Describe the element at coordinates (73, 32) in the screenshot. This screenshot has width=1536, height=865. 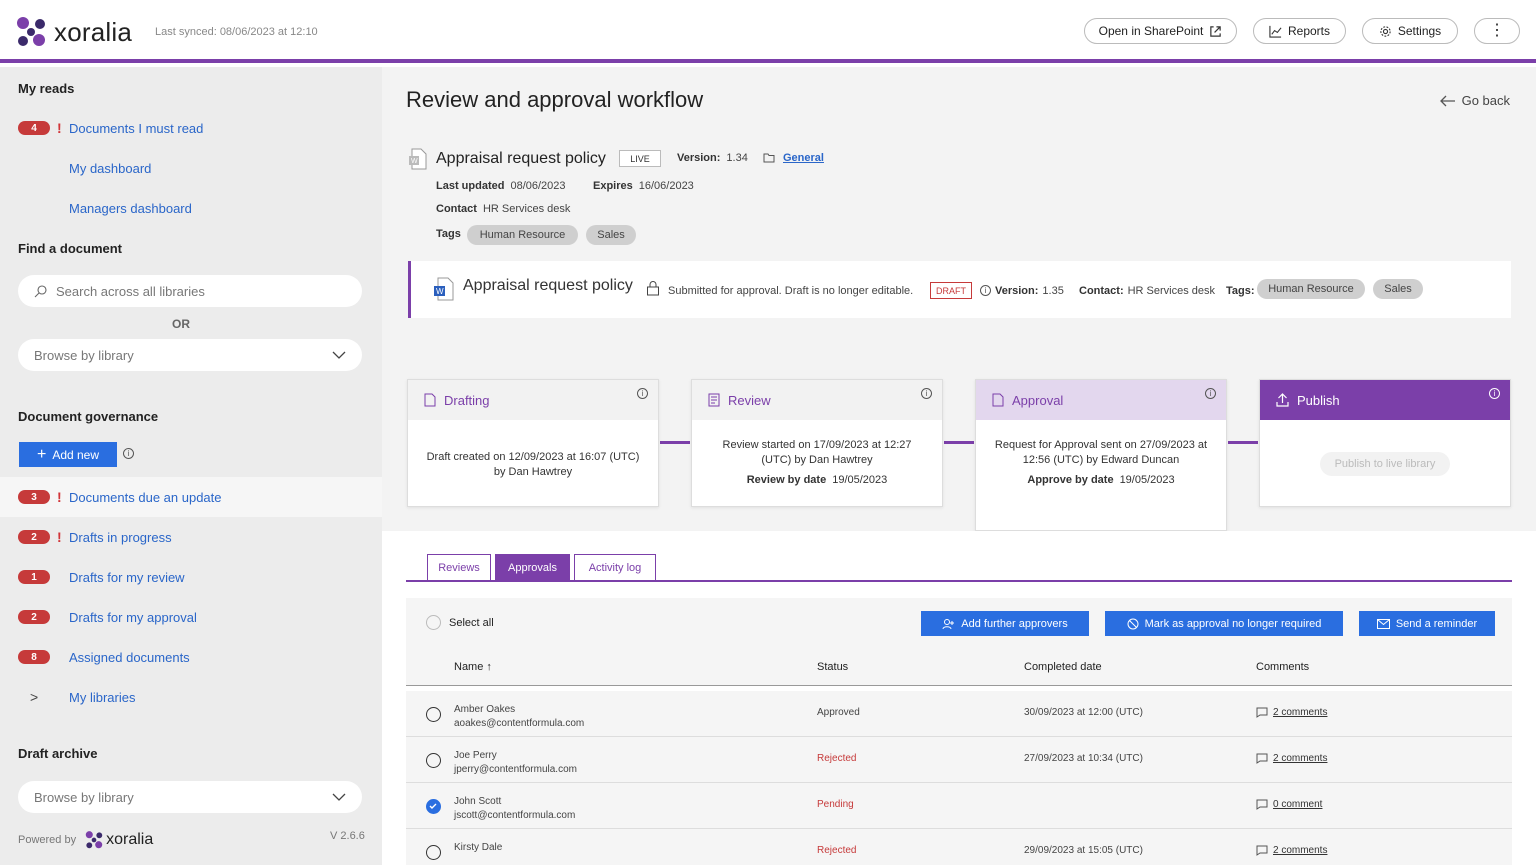
I see `xoralia-logo: xoralia` at that location.